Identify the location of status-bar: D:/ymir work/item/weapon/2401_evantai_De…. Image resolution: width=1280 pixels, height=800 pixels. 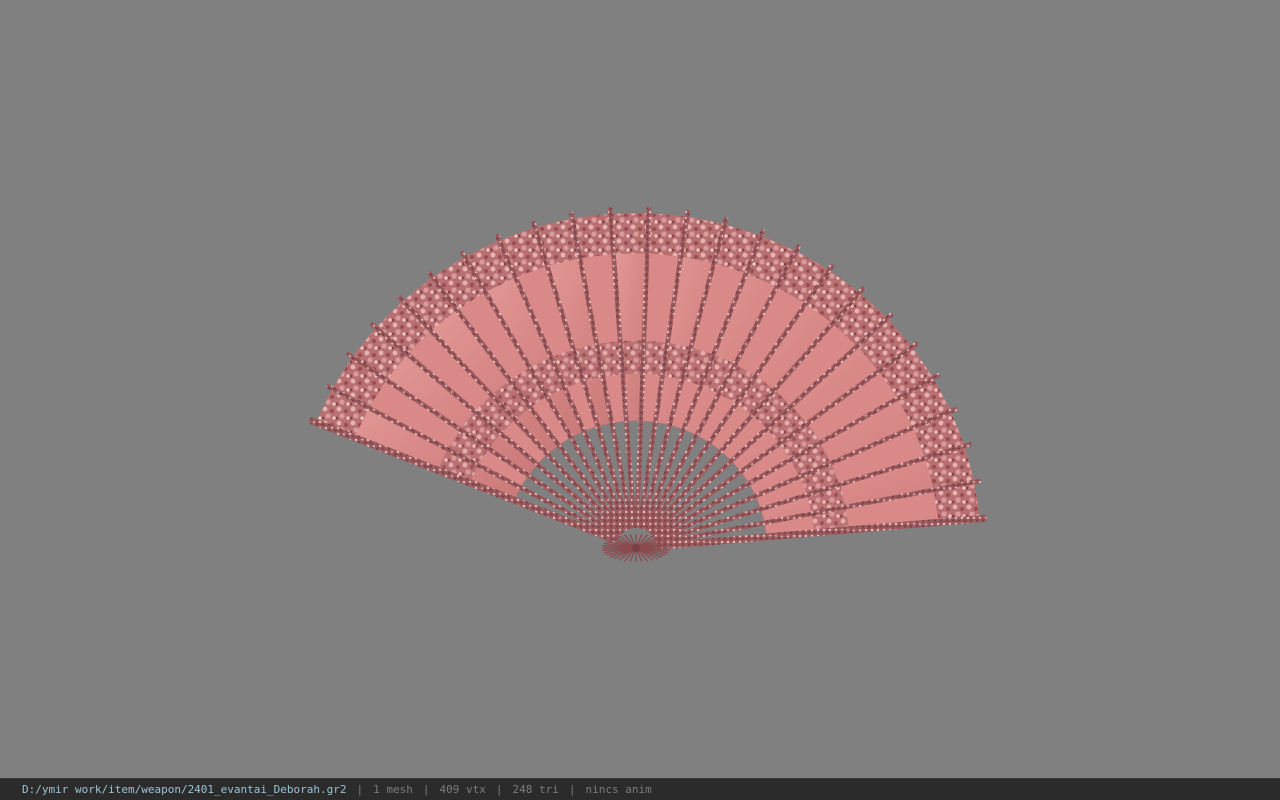
(640, 789).